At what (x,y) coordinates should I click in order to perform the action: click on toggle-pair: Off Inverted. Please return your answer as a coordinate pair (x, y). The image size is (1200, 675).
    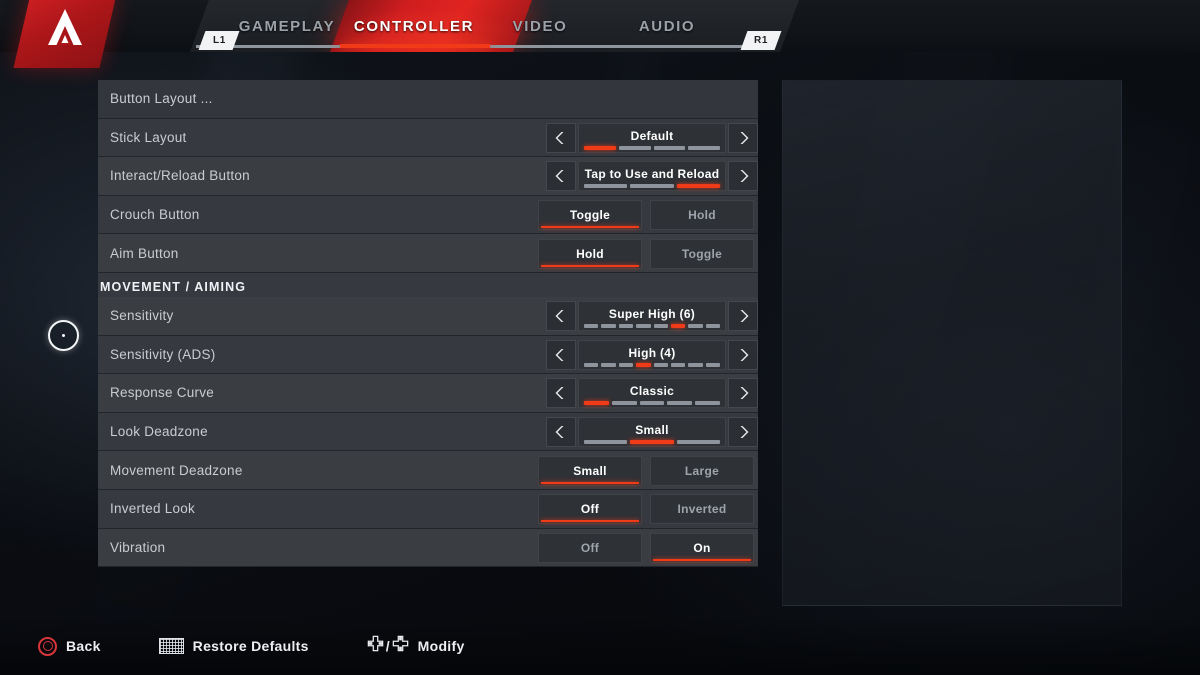
    Looking at the image, I should click on (648, 509).